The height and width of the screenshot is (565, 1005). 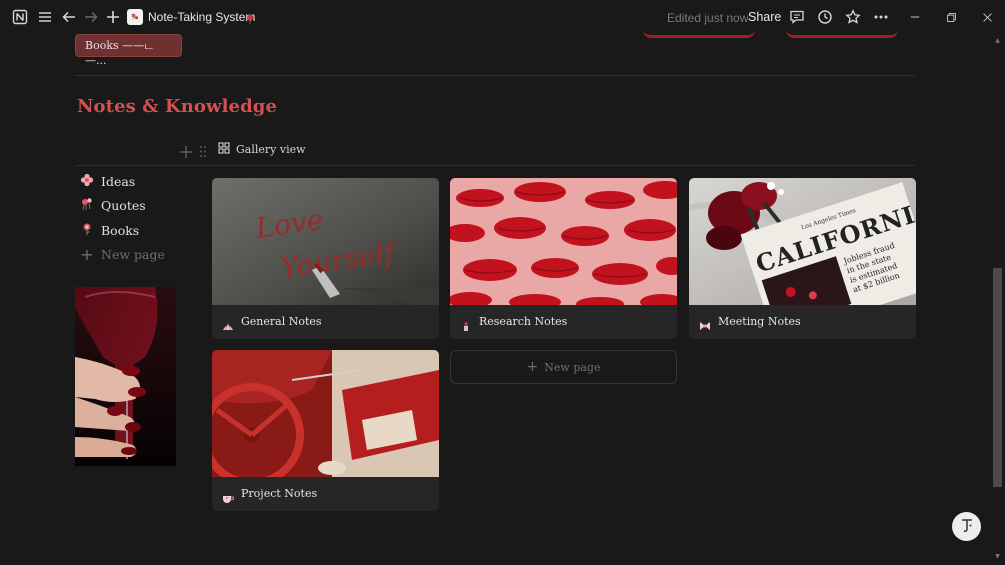 I want to click on more-options-icon, so click(x=881, y=17).